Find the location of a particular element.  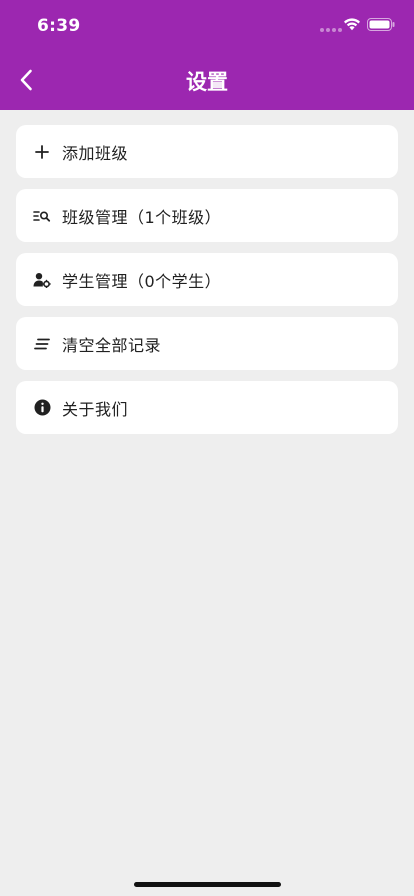

menu-item-label: 班级管理（1个班级） is located at coordinates (142, 217).